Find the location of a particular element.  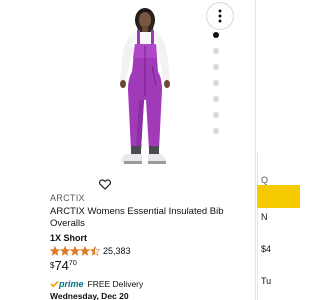

more-vertical-icon is located at coordinates (220, 16).